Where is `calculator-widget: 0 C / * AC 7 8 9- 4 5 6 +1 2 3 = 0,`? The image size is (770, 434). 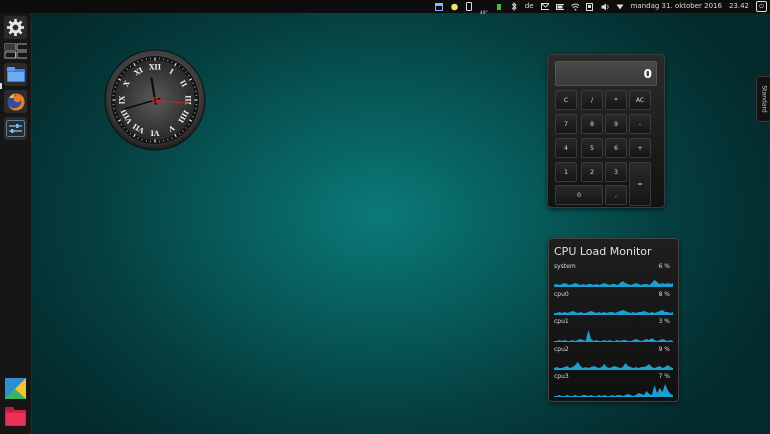 calculator-widget: 0 C / * AC 7 8 9- 4 5 6 +1 2 3 = 0, is located at coordinates (606, 131).